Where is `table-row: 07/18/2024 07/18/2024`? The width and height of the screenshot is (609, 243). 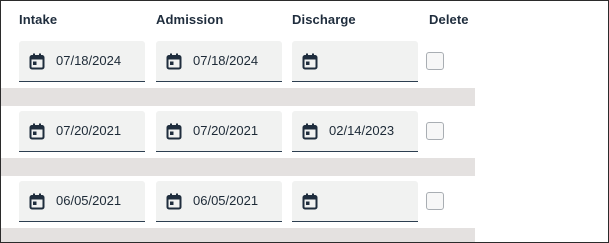 table-row: 07/18/2024 07/18/2024 is located at coordinates (239, 64).